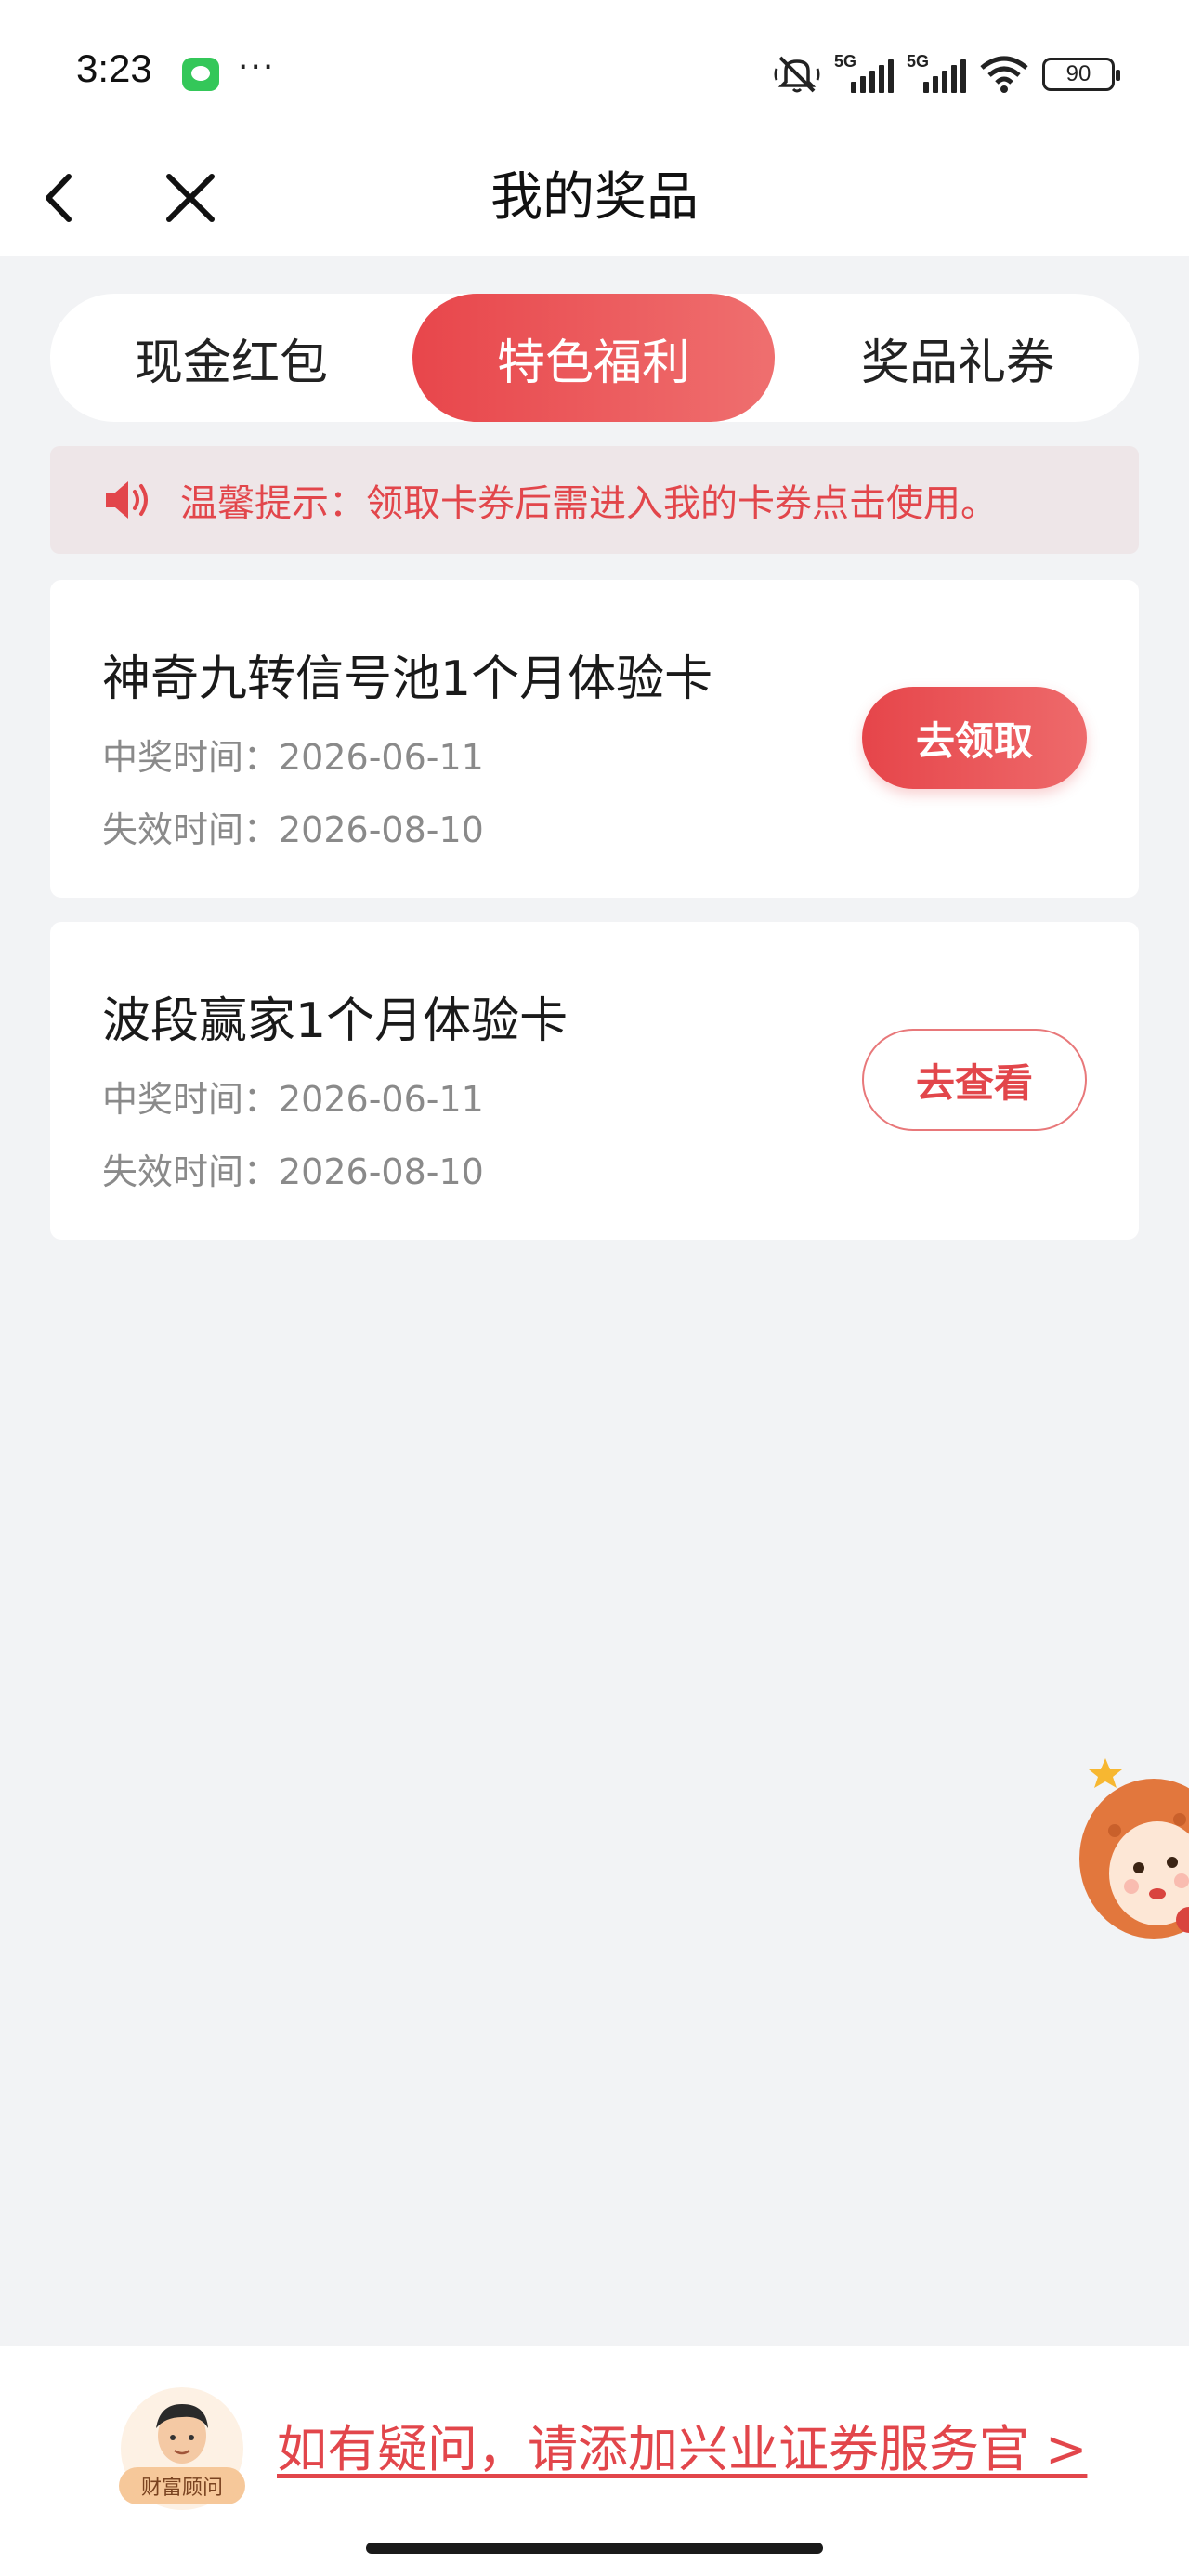  What do you see at coordinates (1081, 74) in the screenshot?
I see `battery-indicator: 90` at bounding box center [1081, 74].